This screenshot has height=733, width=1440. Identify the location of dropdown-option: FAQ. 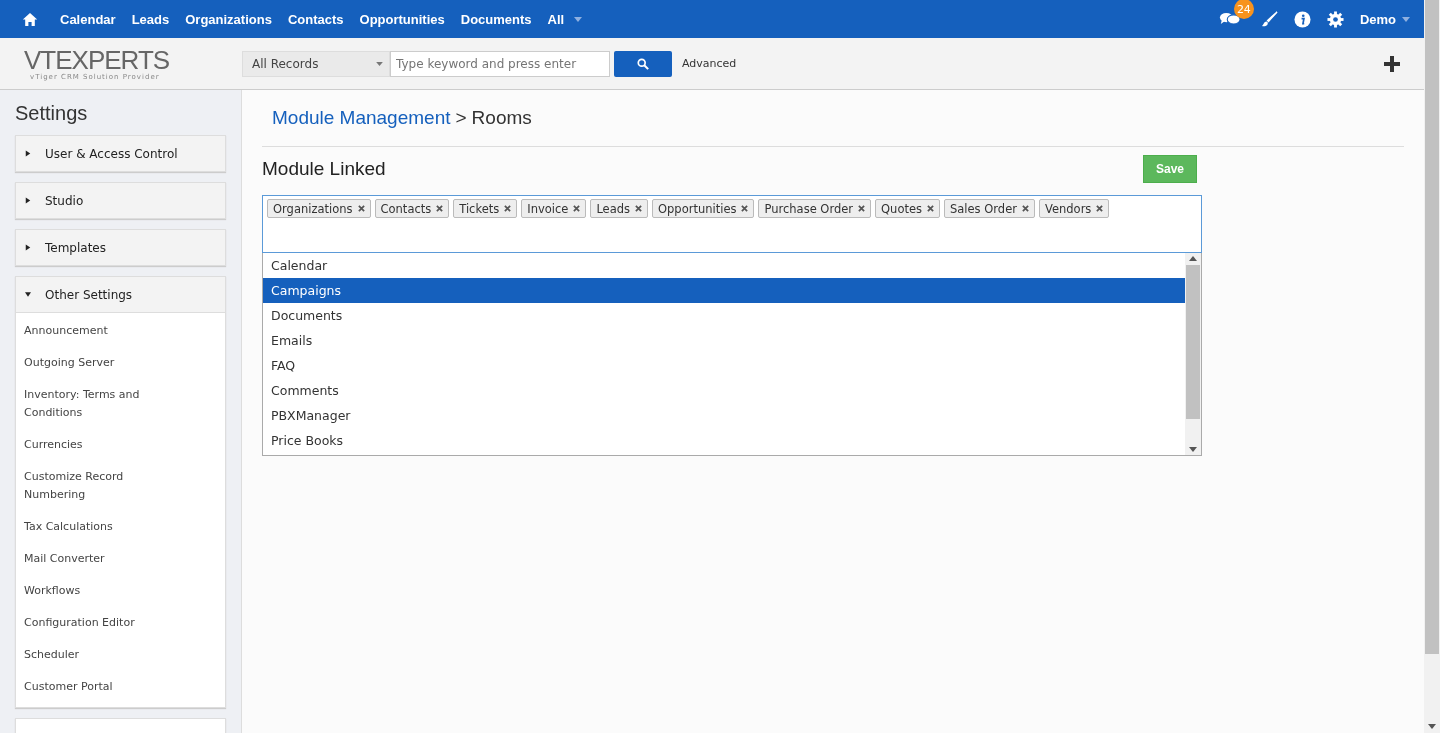
(724, 365).